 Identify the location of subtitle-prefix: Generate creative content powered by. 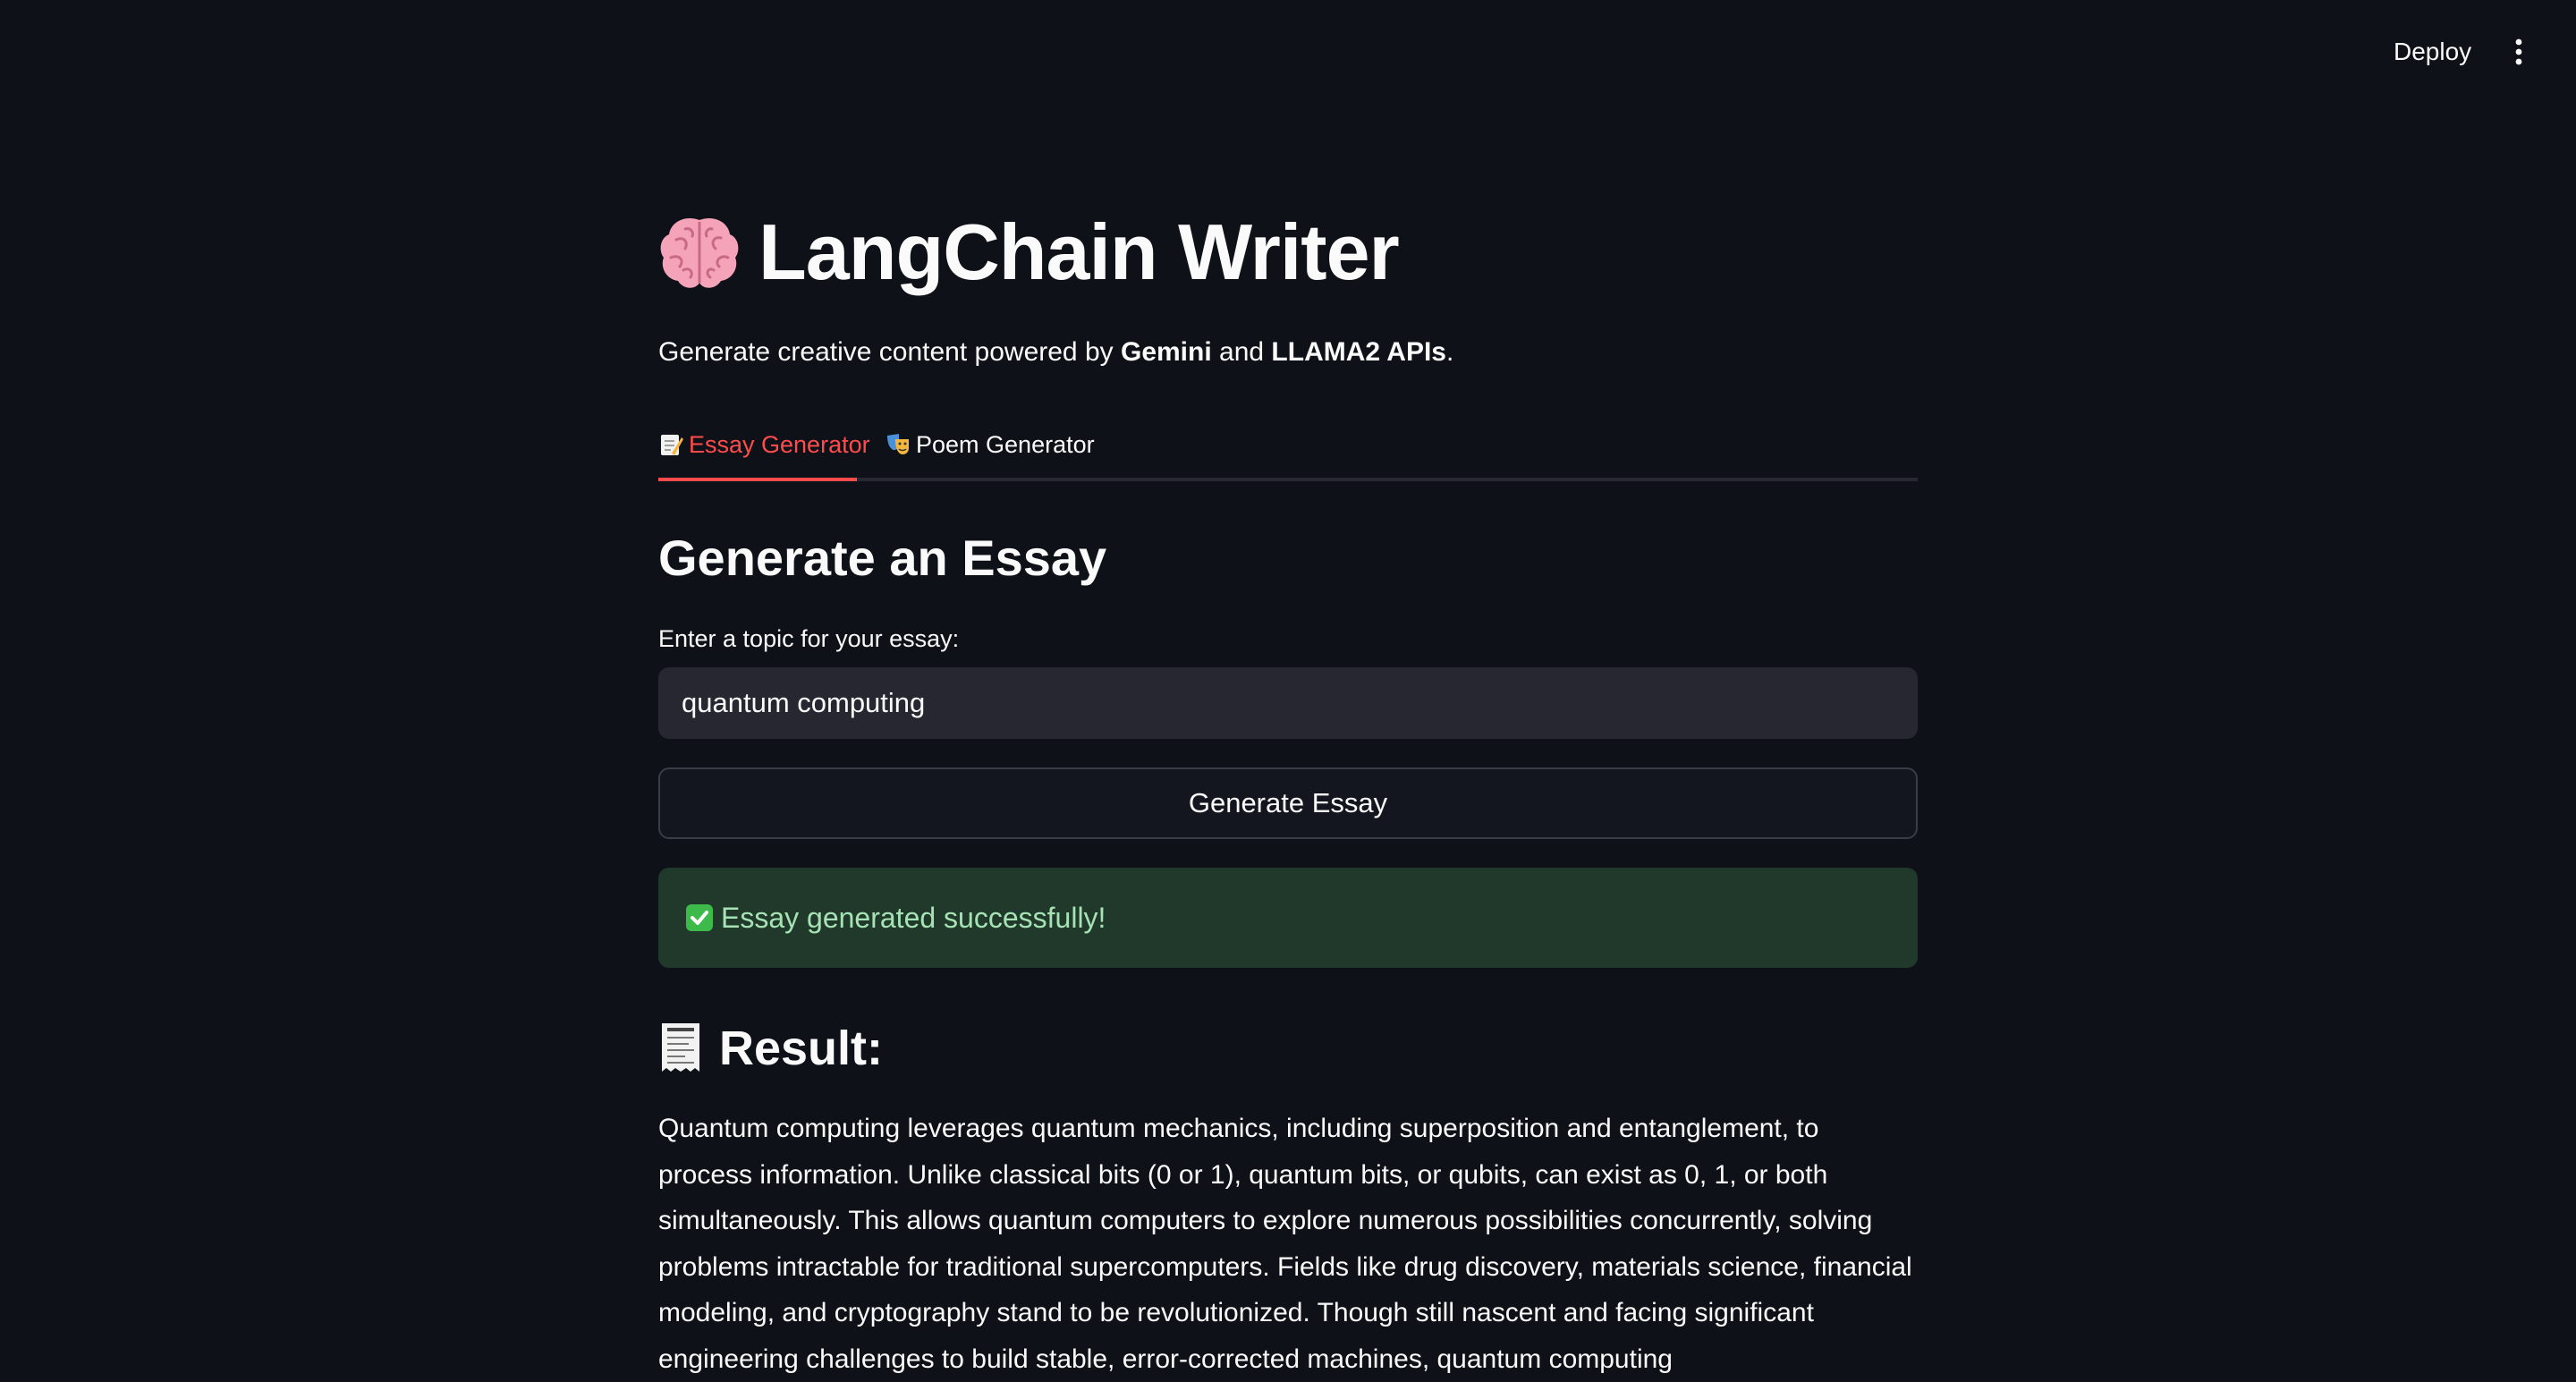
(889, 352).